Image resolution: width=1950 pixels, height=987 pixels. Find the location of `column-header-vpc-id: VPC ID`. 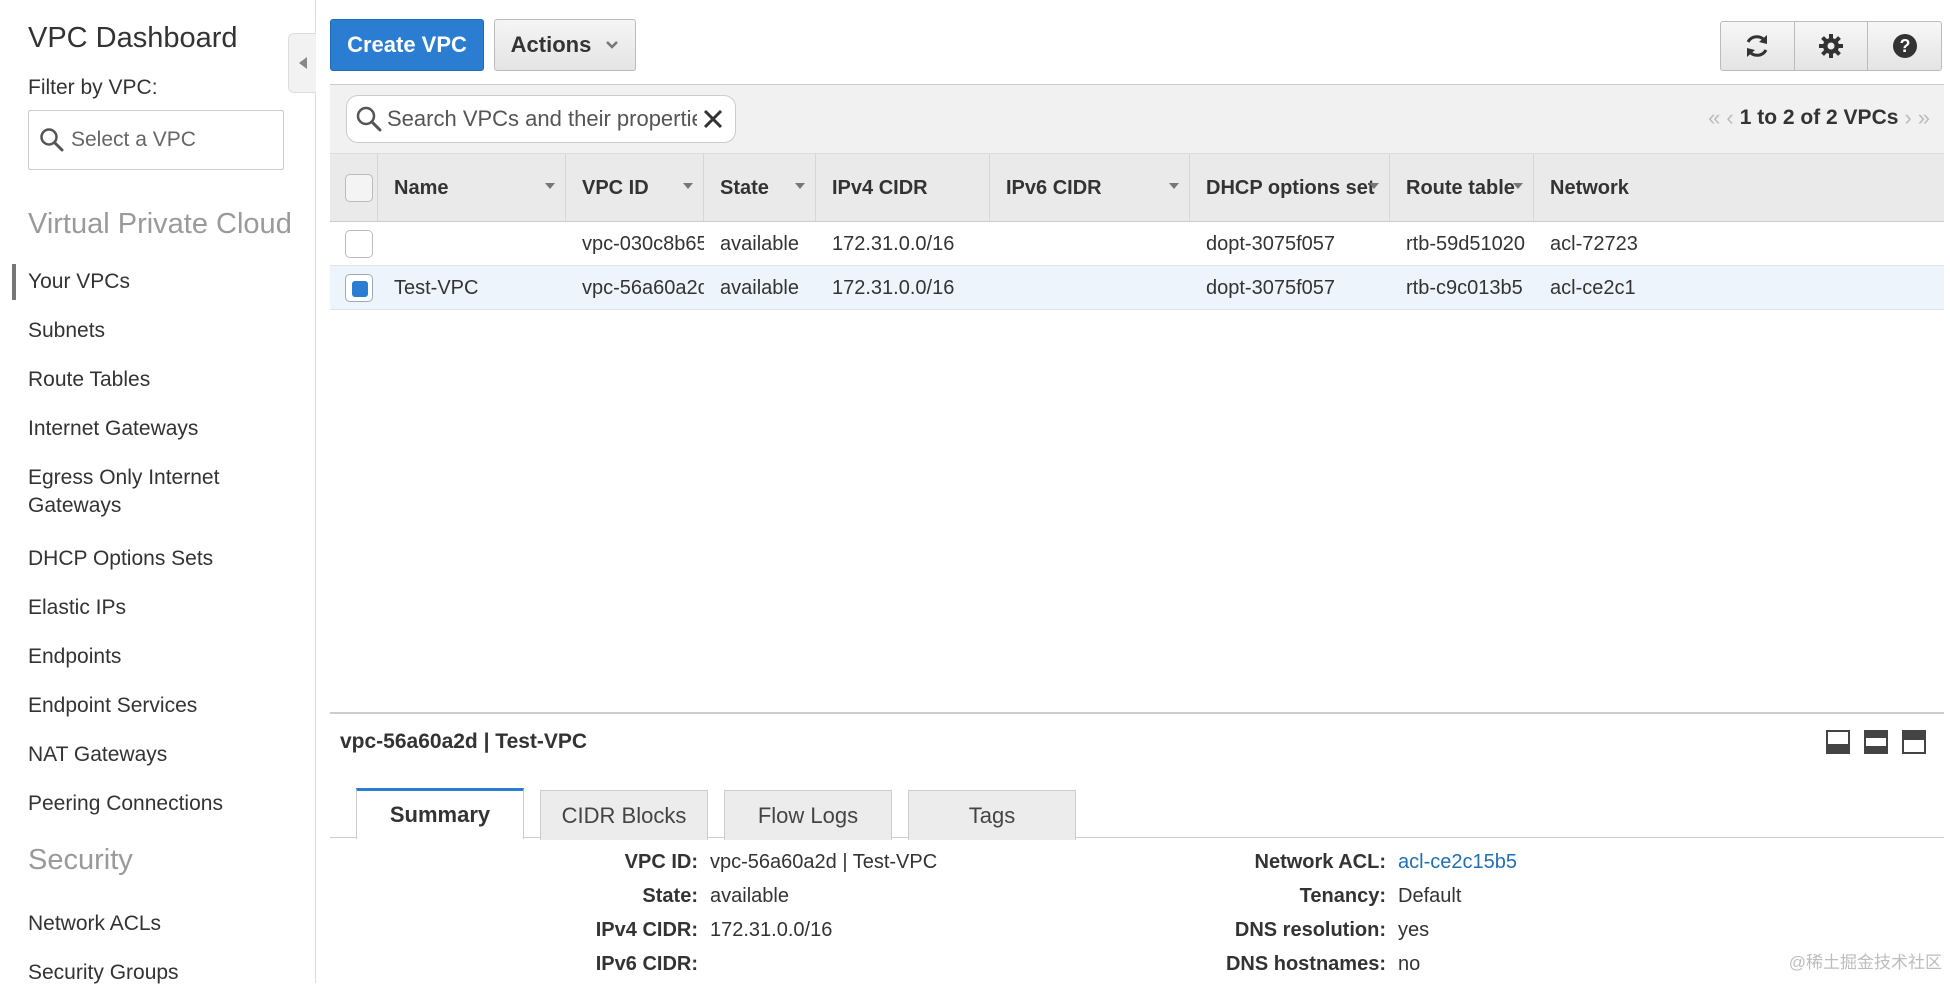

column-header-vpc-id: VPC ID is located at coordinates (635, 188).